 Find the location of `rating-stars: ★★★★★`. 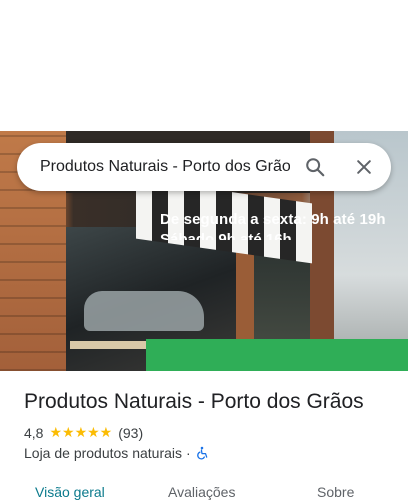

rating-stars: ★★★★★ is located at coordinates (81, 432).